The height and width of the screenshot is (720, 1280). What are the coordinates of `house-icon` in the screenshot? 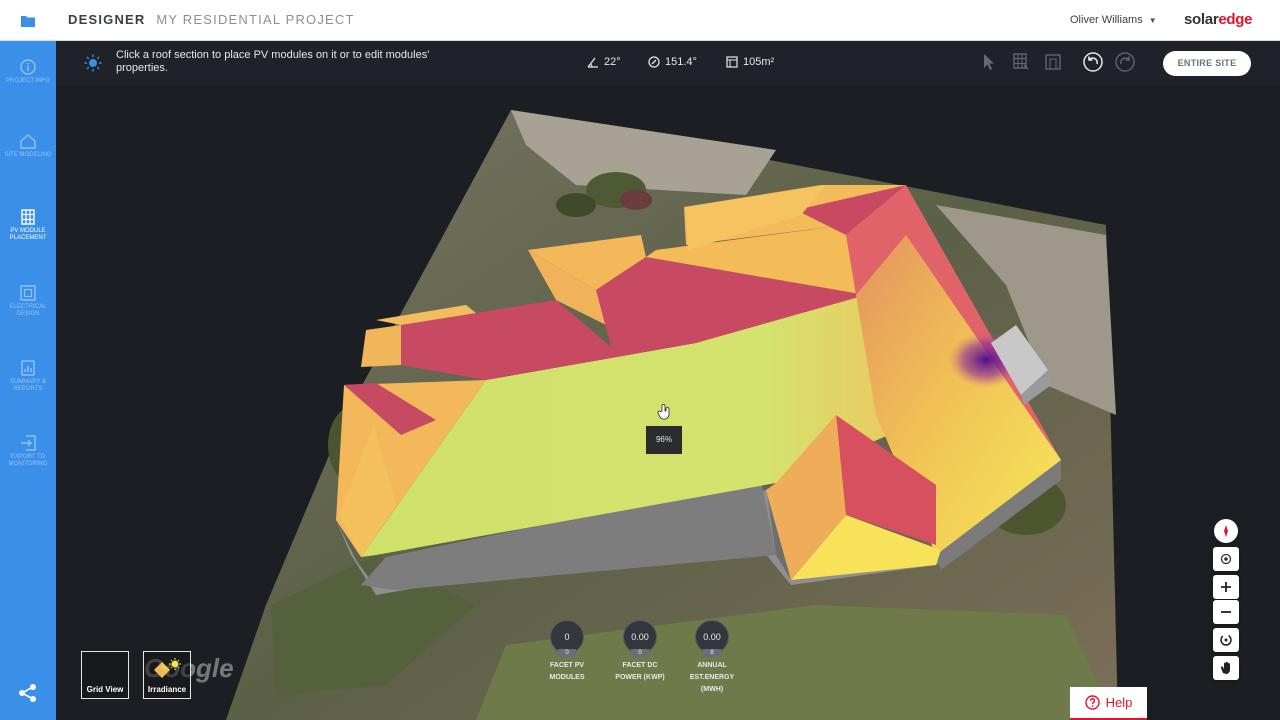 It's located at (28, 141).